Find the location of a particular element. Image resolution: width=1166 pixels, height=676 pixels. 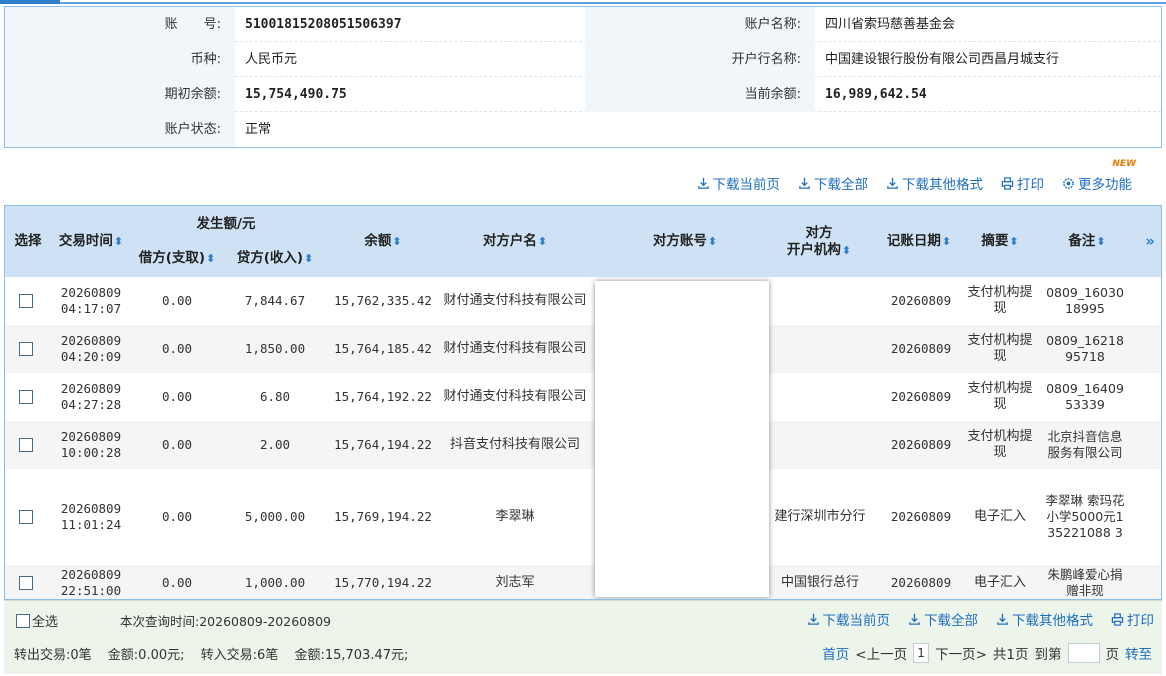

row-clock: 04:27:28 is located at coordinates (91, 404).